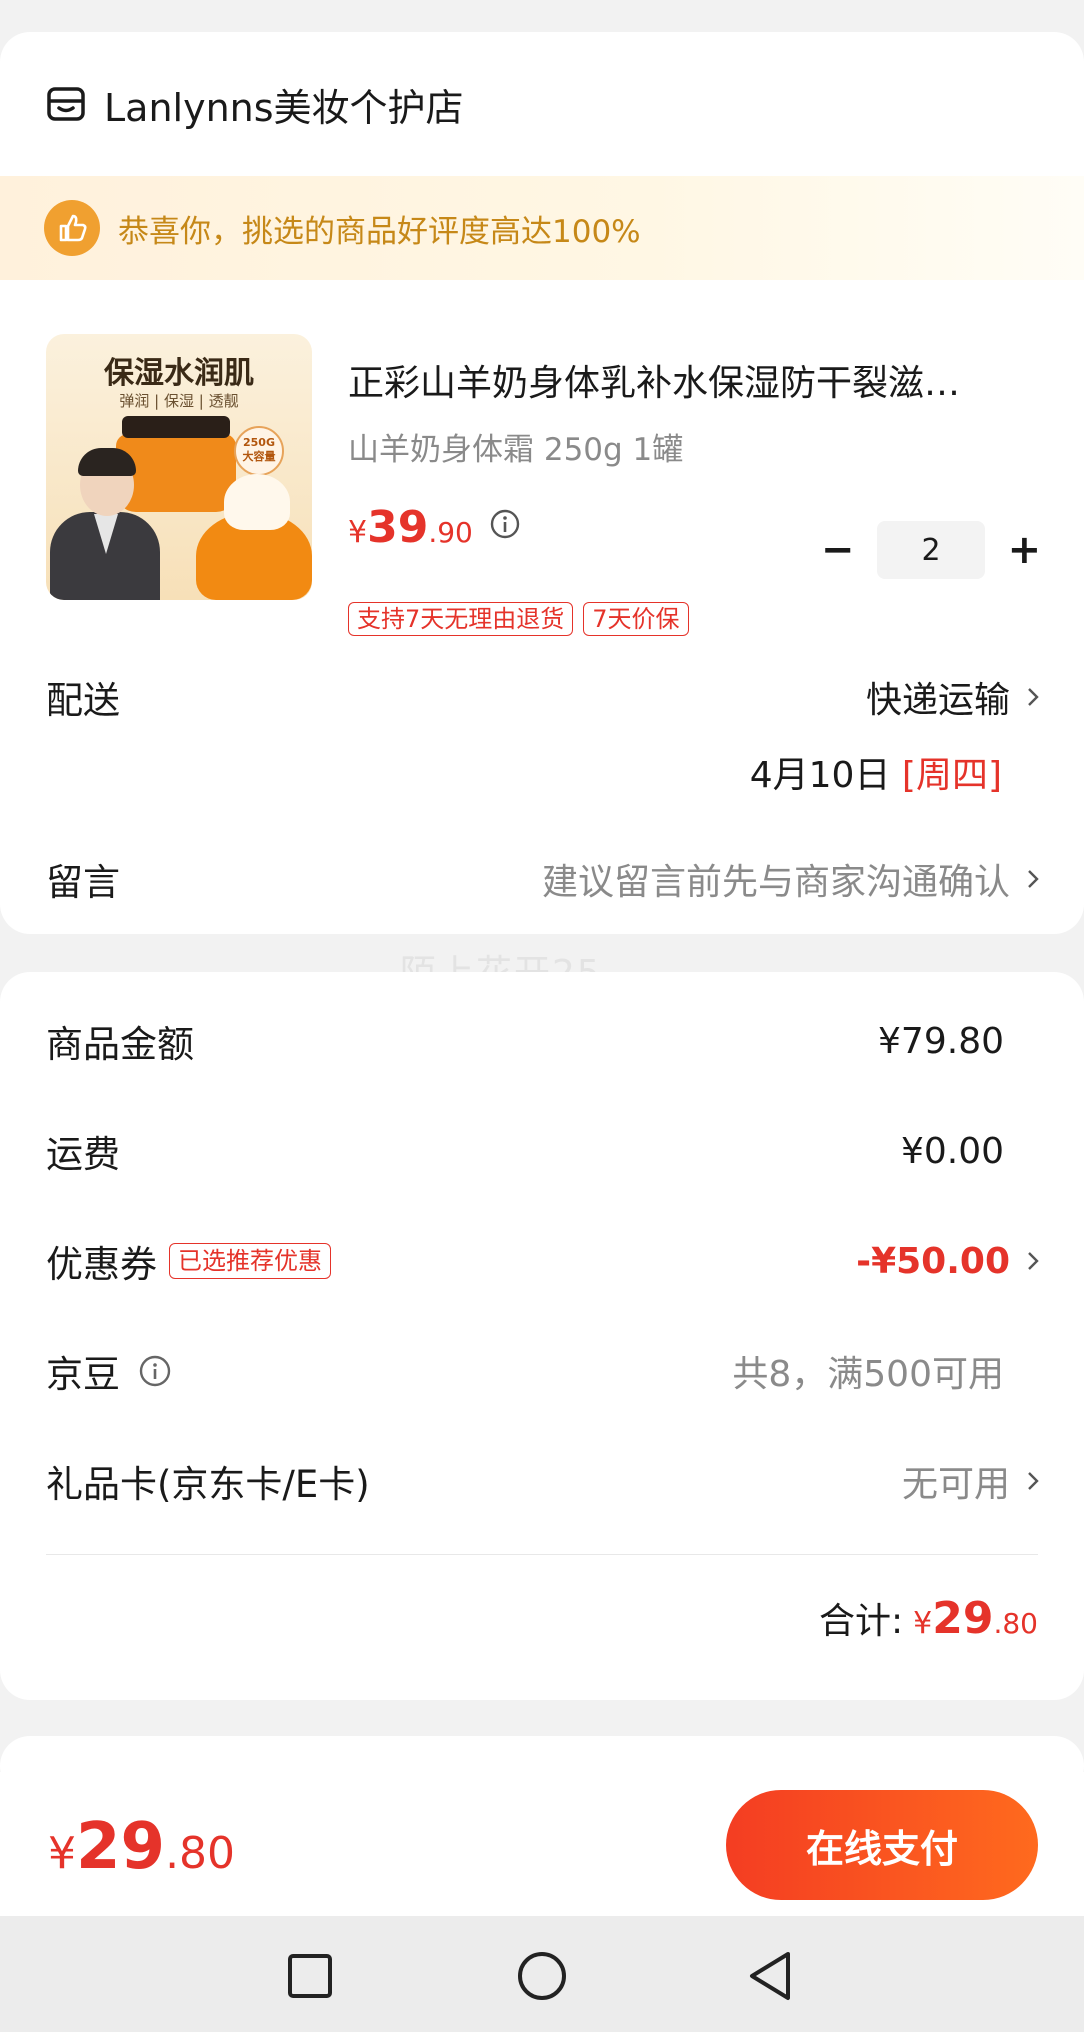 This screenshot has width=1084, height=2032. What do you see at coordinates (882, 1845) in the screenshot?
I see `pay-online-button: 在线支付` at bounding box center [882, 1845].